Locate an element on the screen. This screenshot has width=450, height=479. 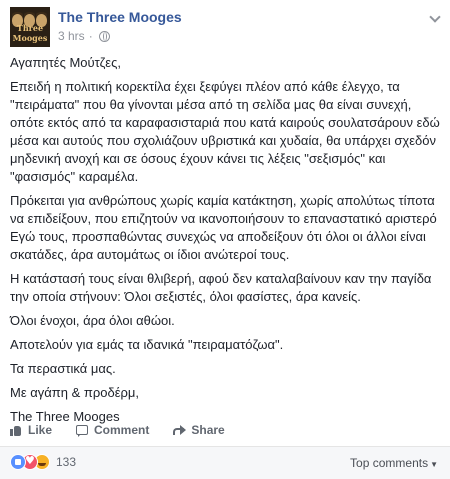
page-name-link: The Three Mooges is located at coordinates (120, 17).